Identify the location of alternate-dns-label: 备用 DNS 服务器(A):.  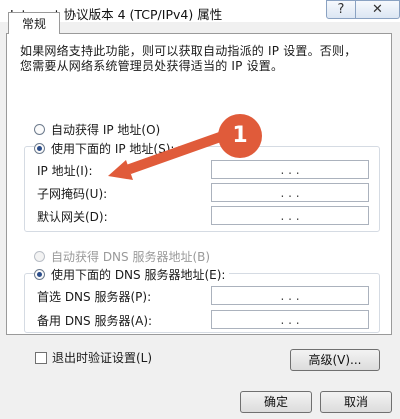
(95, 321).